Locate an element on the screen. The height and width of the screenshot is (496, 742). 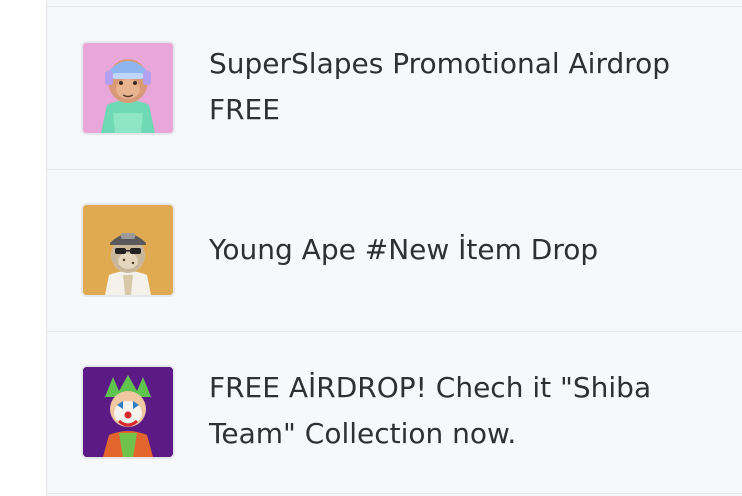
divider is located at coordinates (394, 493).